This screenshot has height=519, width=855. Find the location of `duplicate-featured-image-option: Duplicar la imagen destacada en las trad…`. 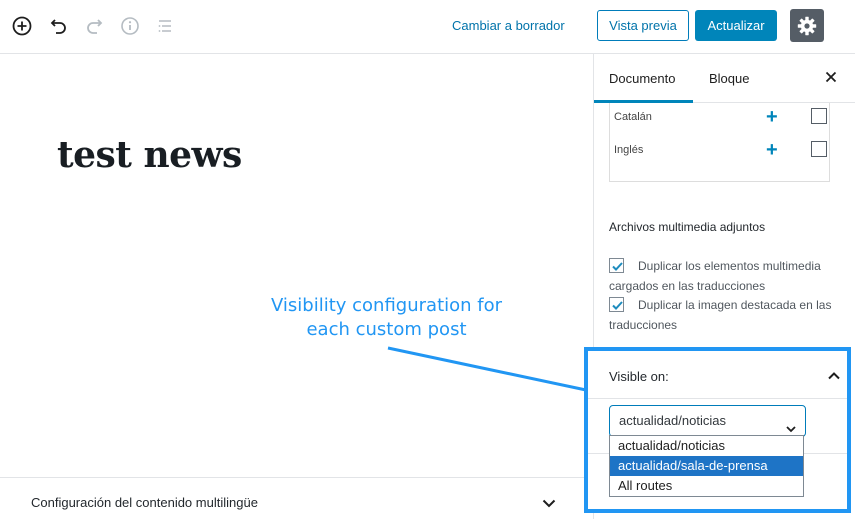

duplicate-featured-image-option: Duplicar la imagen destacada en las trad… is located at coordinates (726, 315).